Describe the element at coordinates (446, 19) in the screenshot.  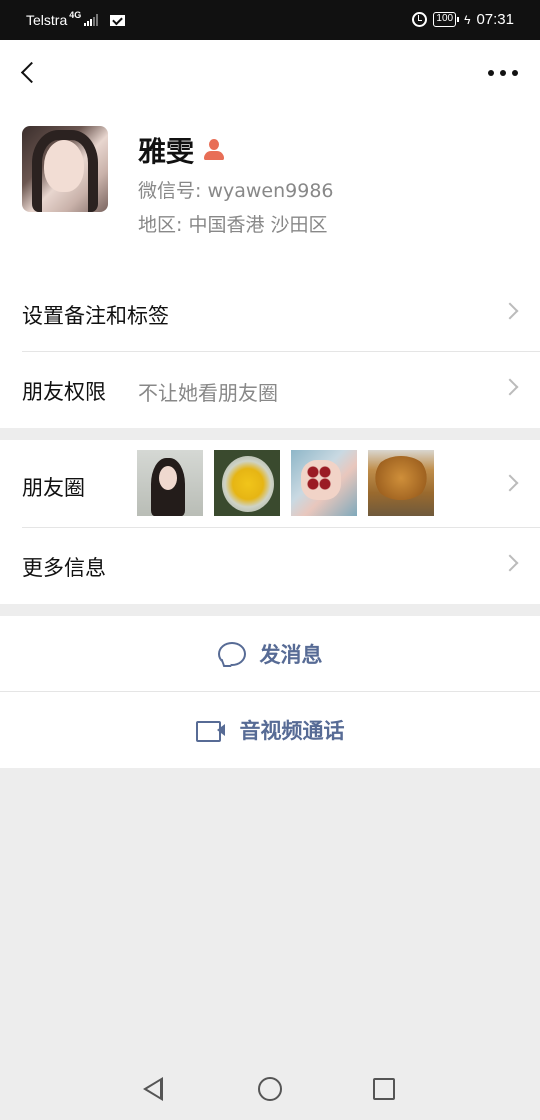
I see `battery-indicator: 100` at that location.